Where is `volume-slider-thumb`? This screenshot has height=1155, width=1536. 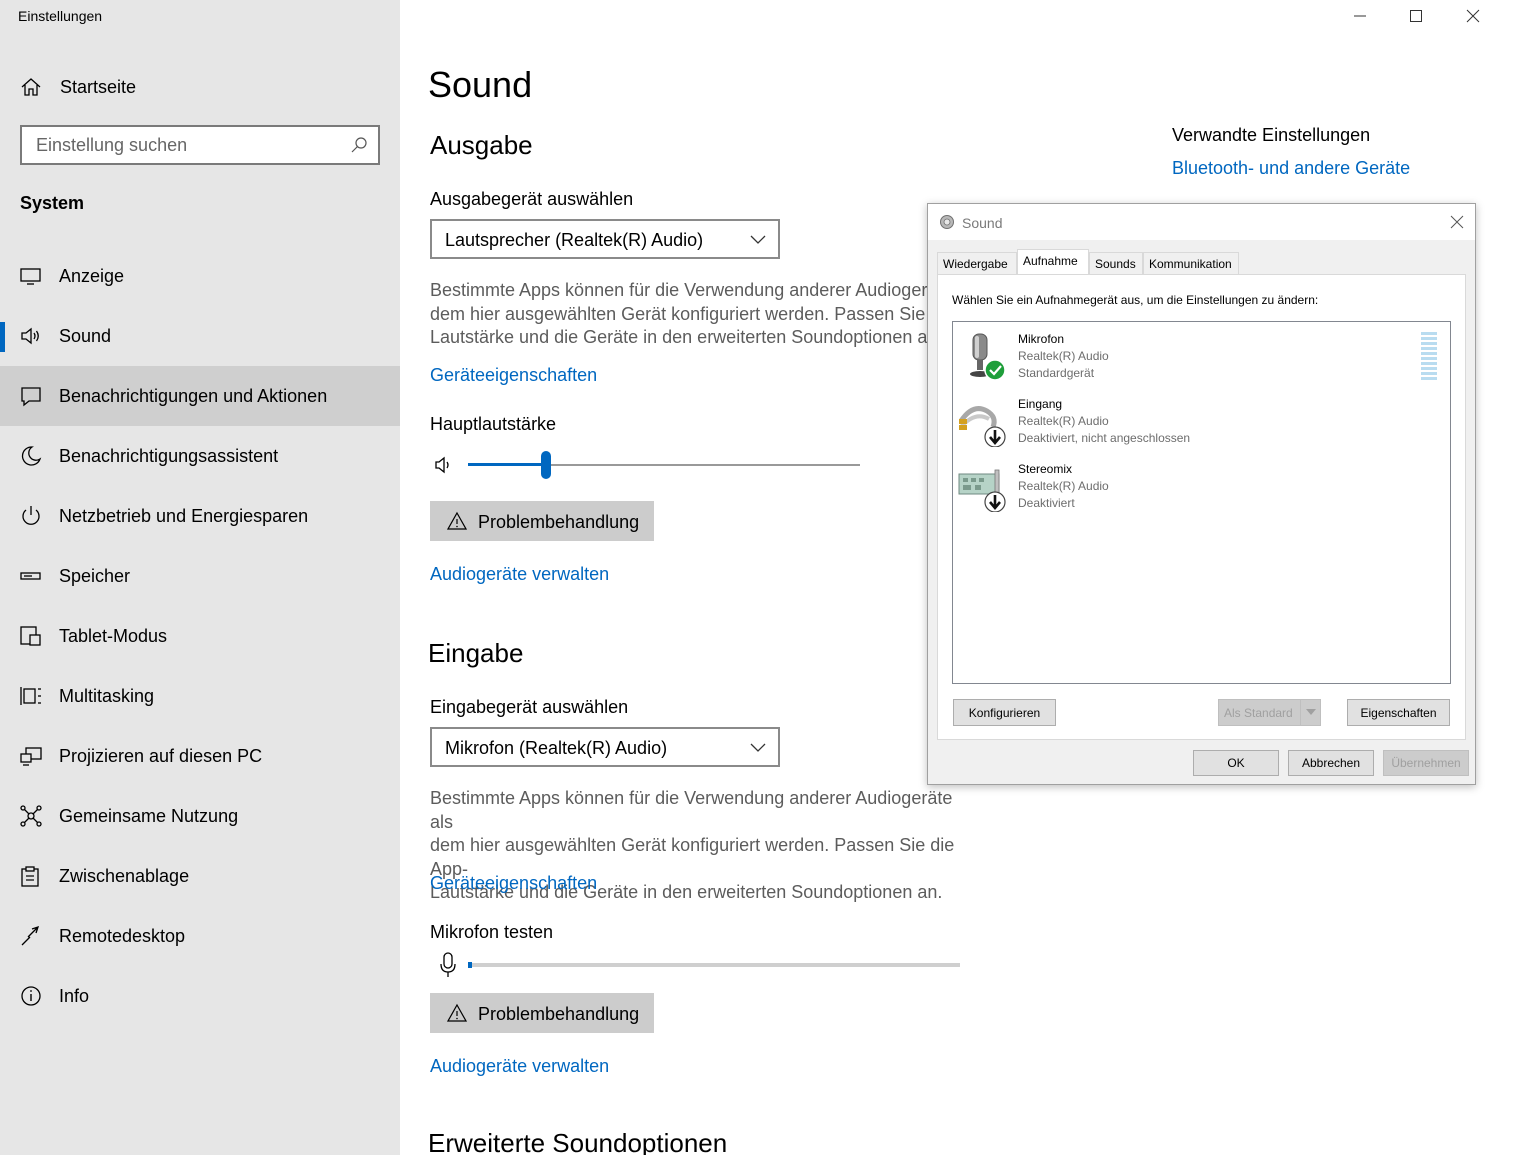
volume-slider-thumb is located at coordinates (546, 465).